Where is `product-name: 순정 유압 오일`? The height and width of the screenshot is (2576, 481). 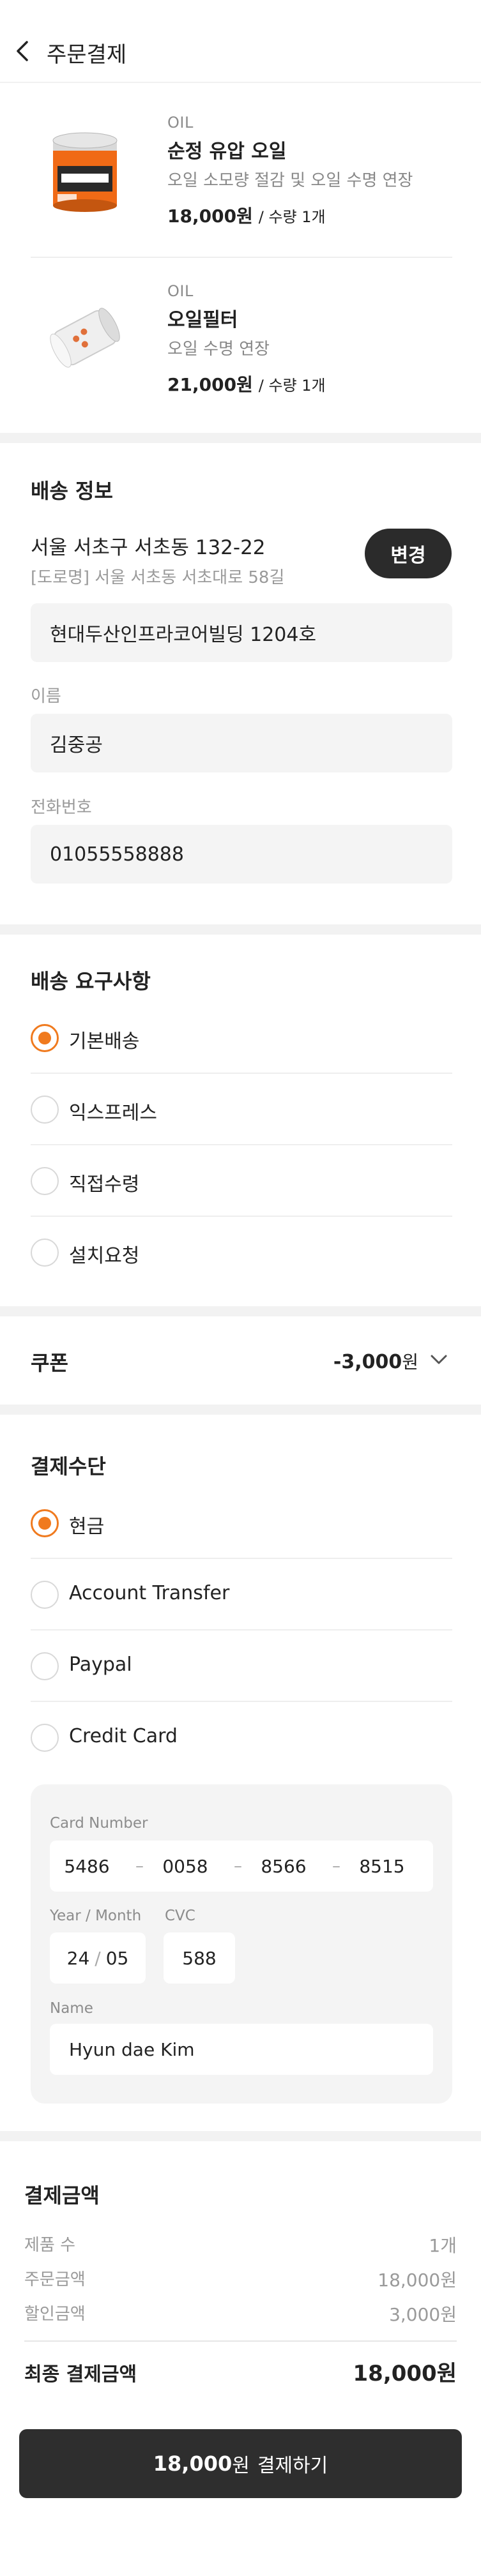
product-name: 순정 유압 오일 is located at coordinates (227, 151).